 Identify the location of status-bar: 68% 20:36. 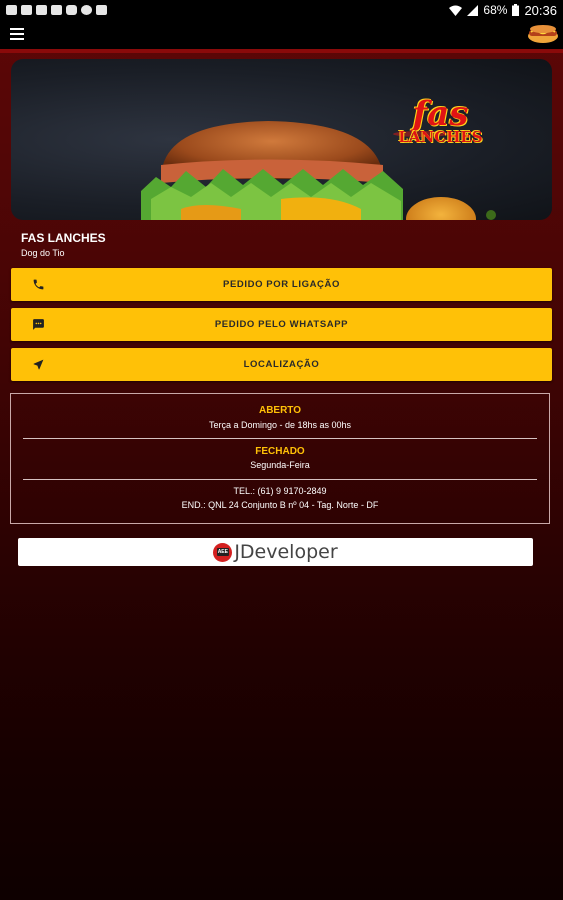
(281, 10).